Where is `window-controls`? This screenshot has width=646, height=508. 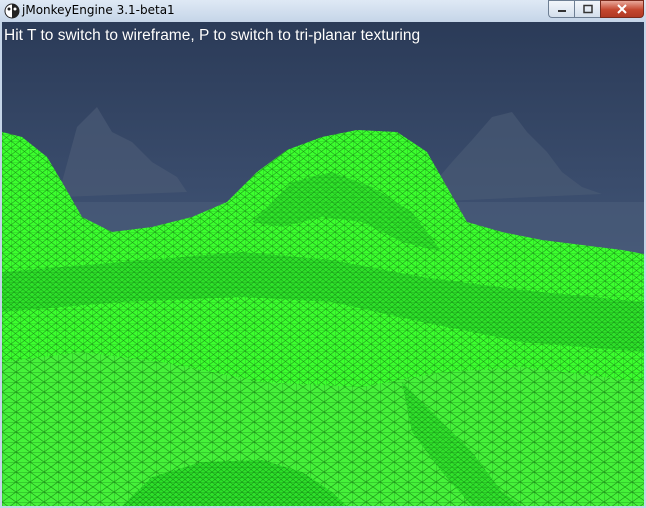 window-controls is located at coordinates (596, 9).